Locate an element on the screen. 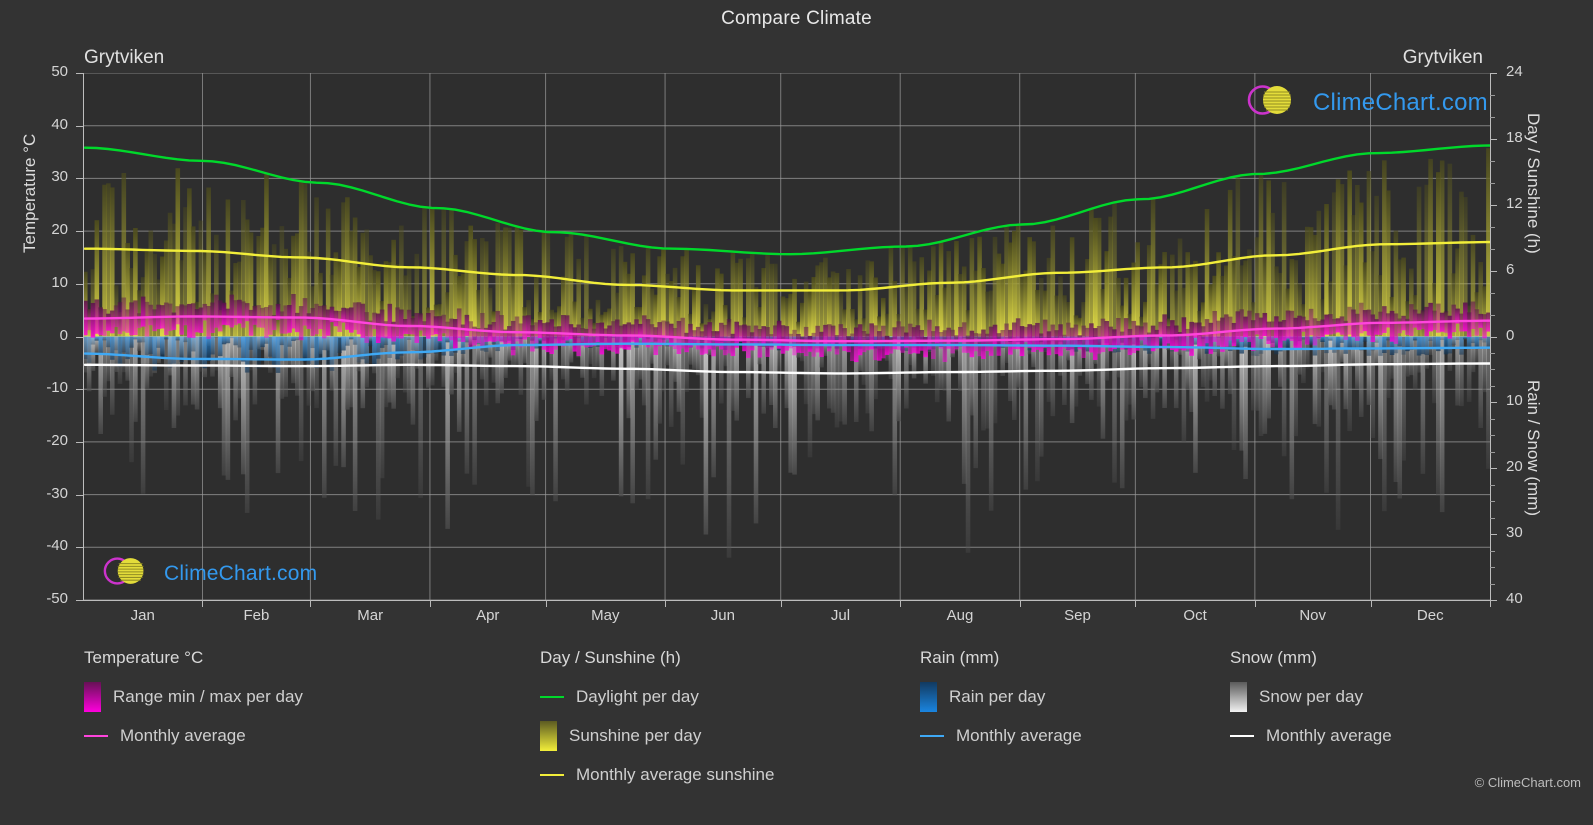 The height and width of the screenshot is (825, 1593). x-axis-month-label: Apr is located at coordinates (488, 615).